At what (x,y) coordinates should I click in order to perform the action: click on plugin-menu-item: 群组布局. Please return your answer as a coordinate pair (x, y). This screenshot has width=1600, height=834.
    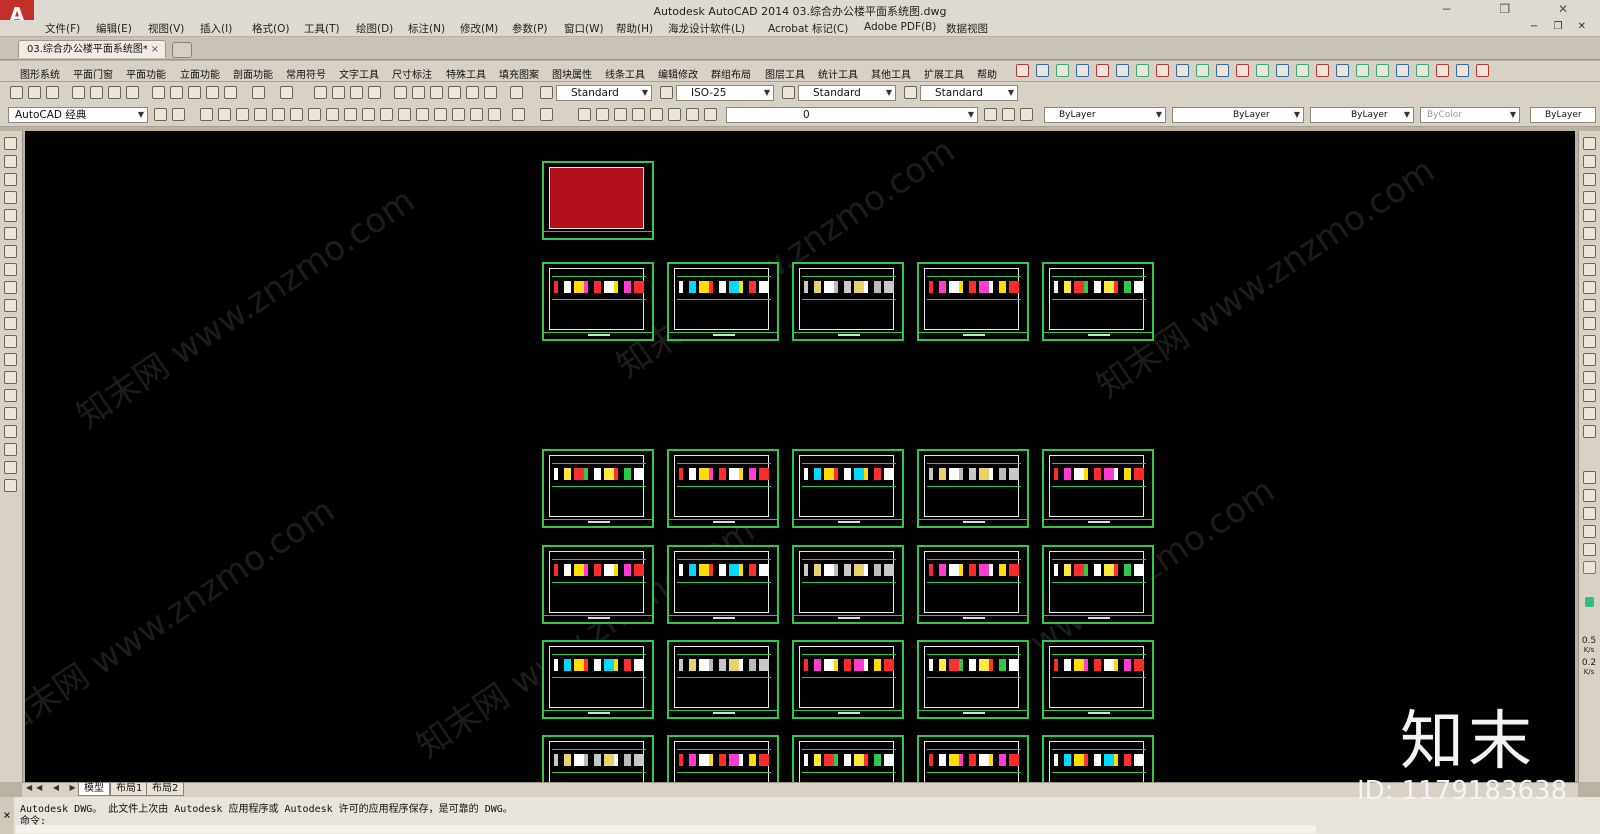
    Looking at the image, I should click on (731, 73).